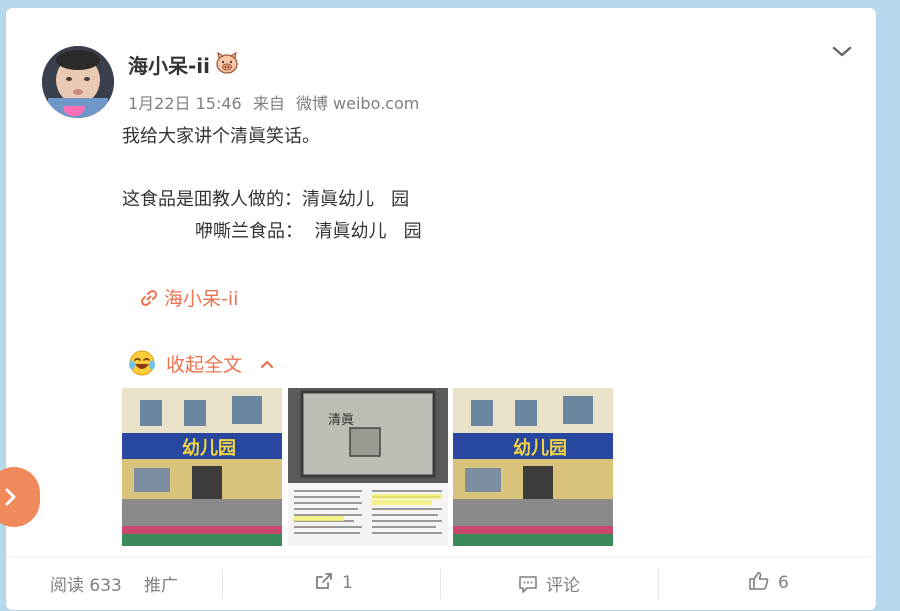 This screenshot has width=900, height=611. I want to click on link-icon, so click(149, 298).